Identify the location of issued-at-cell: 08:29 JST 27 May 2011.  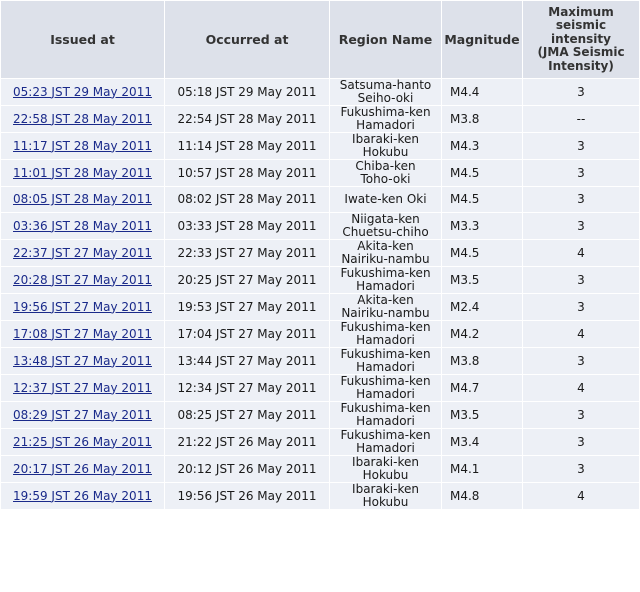
(82, 415).